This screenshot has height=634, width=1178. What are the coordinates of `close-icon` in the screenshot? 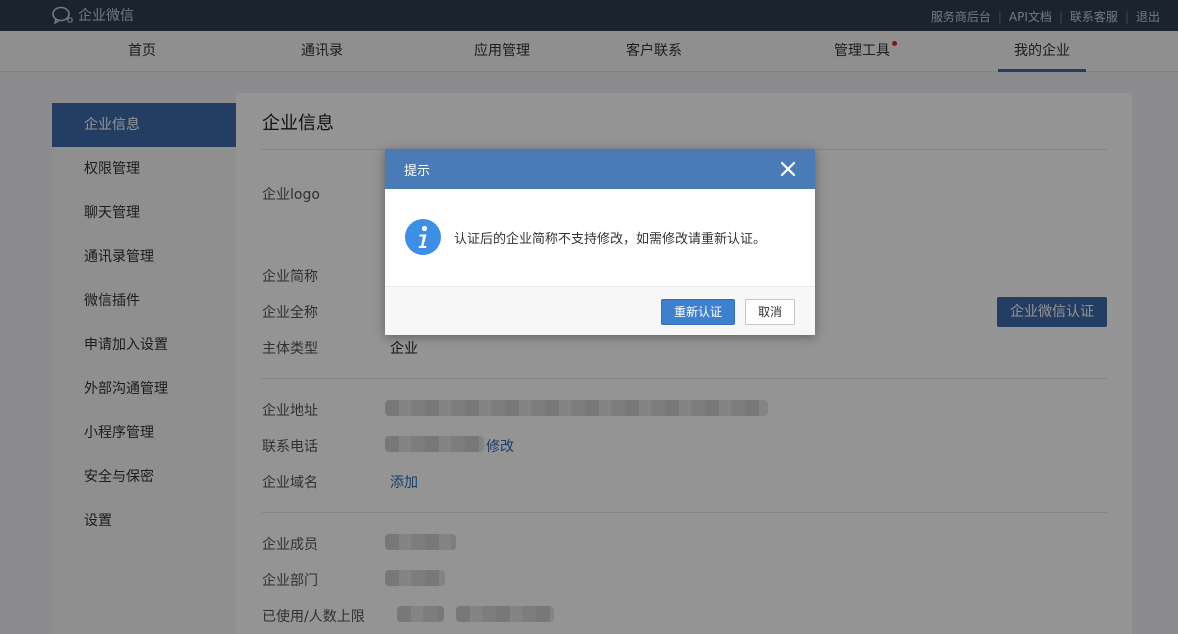 It's located at (788, 169).